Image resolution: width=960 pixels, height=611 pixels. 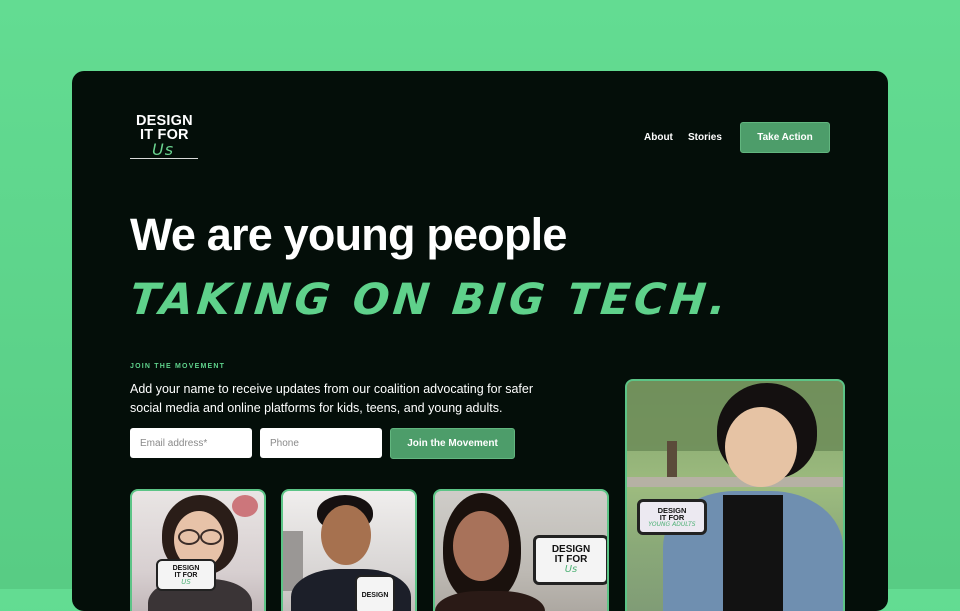 What do you see at coordinates (321, 443) in the screenshot?
I see `phone-field` at bounding box center [321, 443].